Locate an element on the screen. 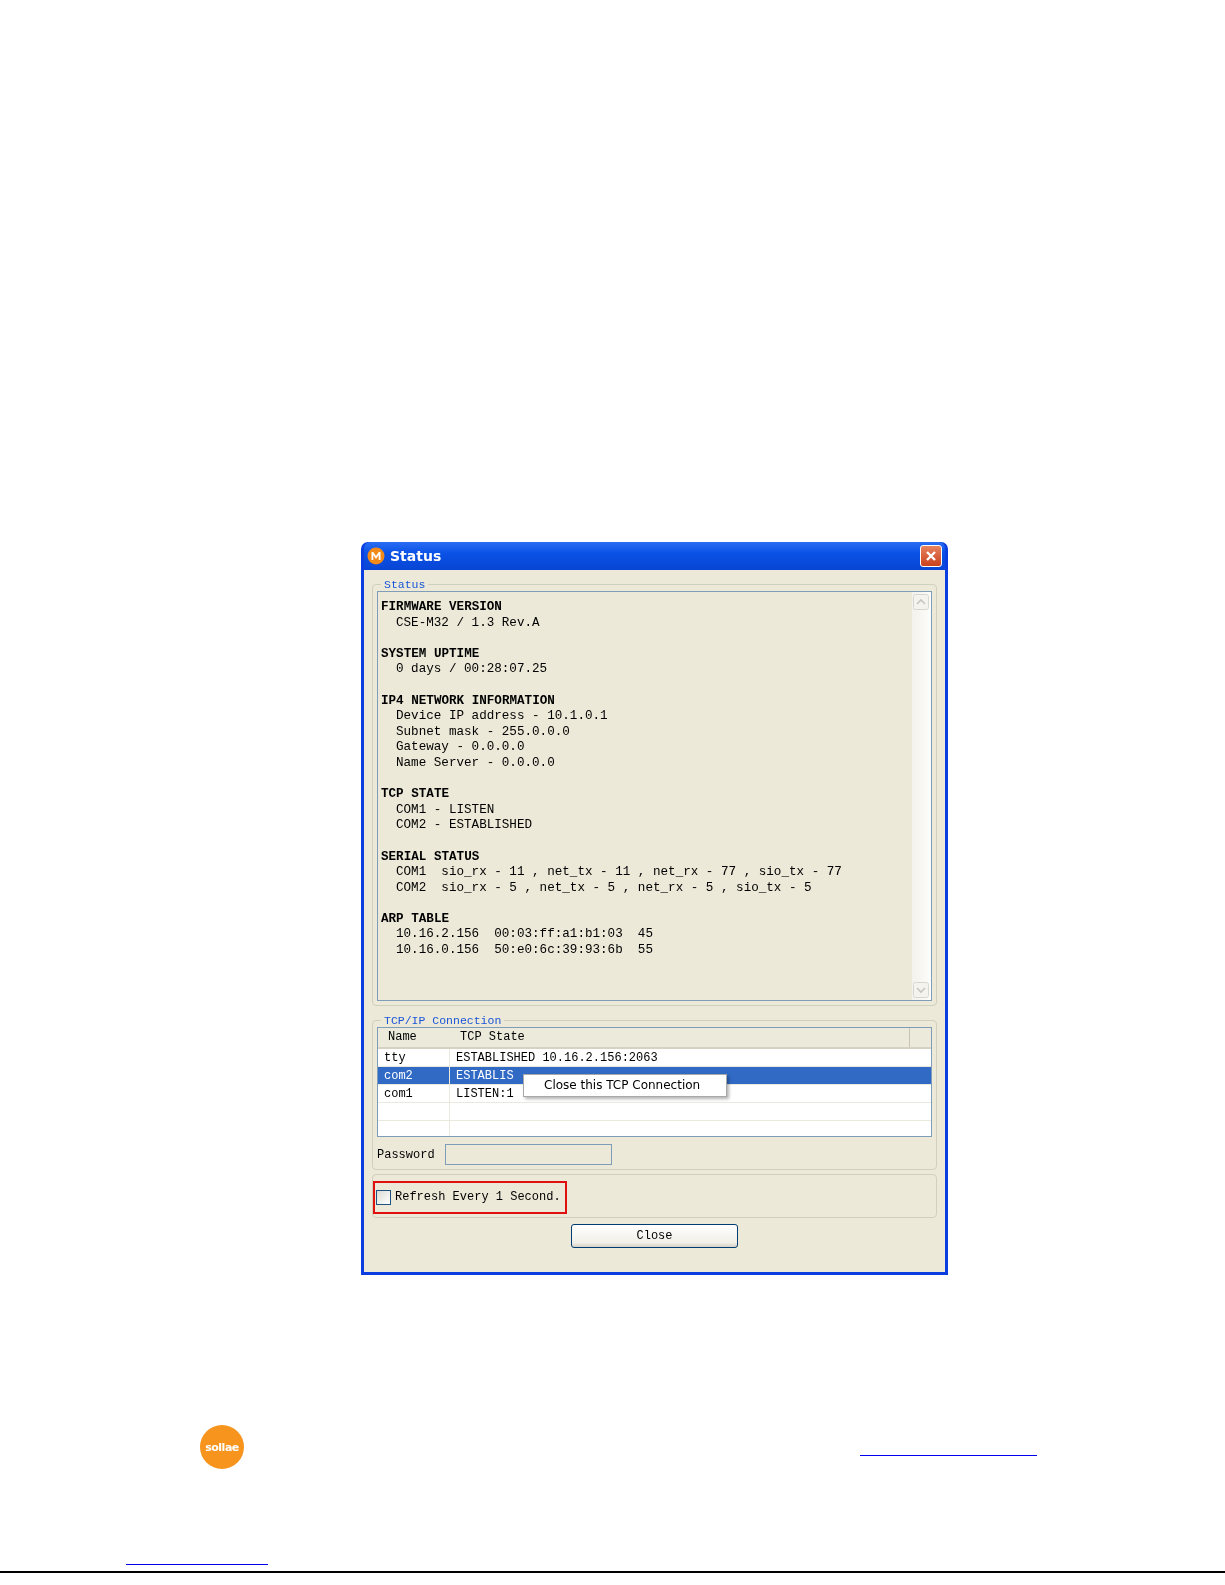 The width and height of the screenshot is (1225, 1585). status-line: Subnet mask - 255.0.0.0 is located at coordinates (483, 732).